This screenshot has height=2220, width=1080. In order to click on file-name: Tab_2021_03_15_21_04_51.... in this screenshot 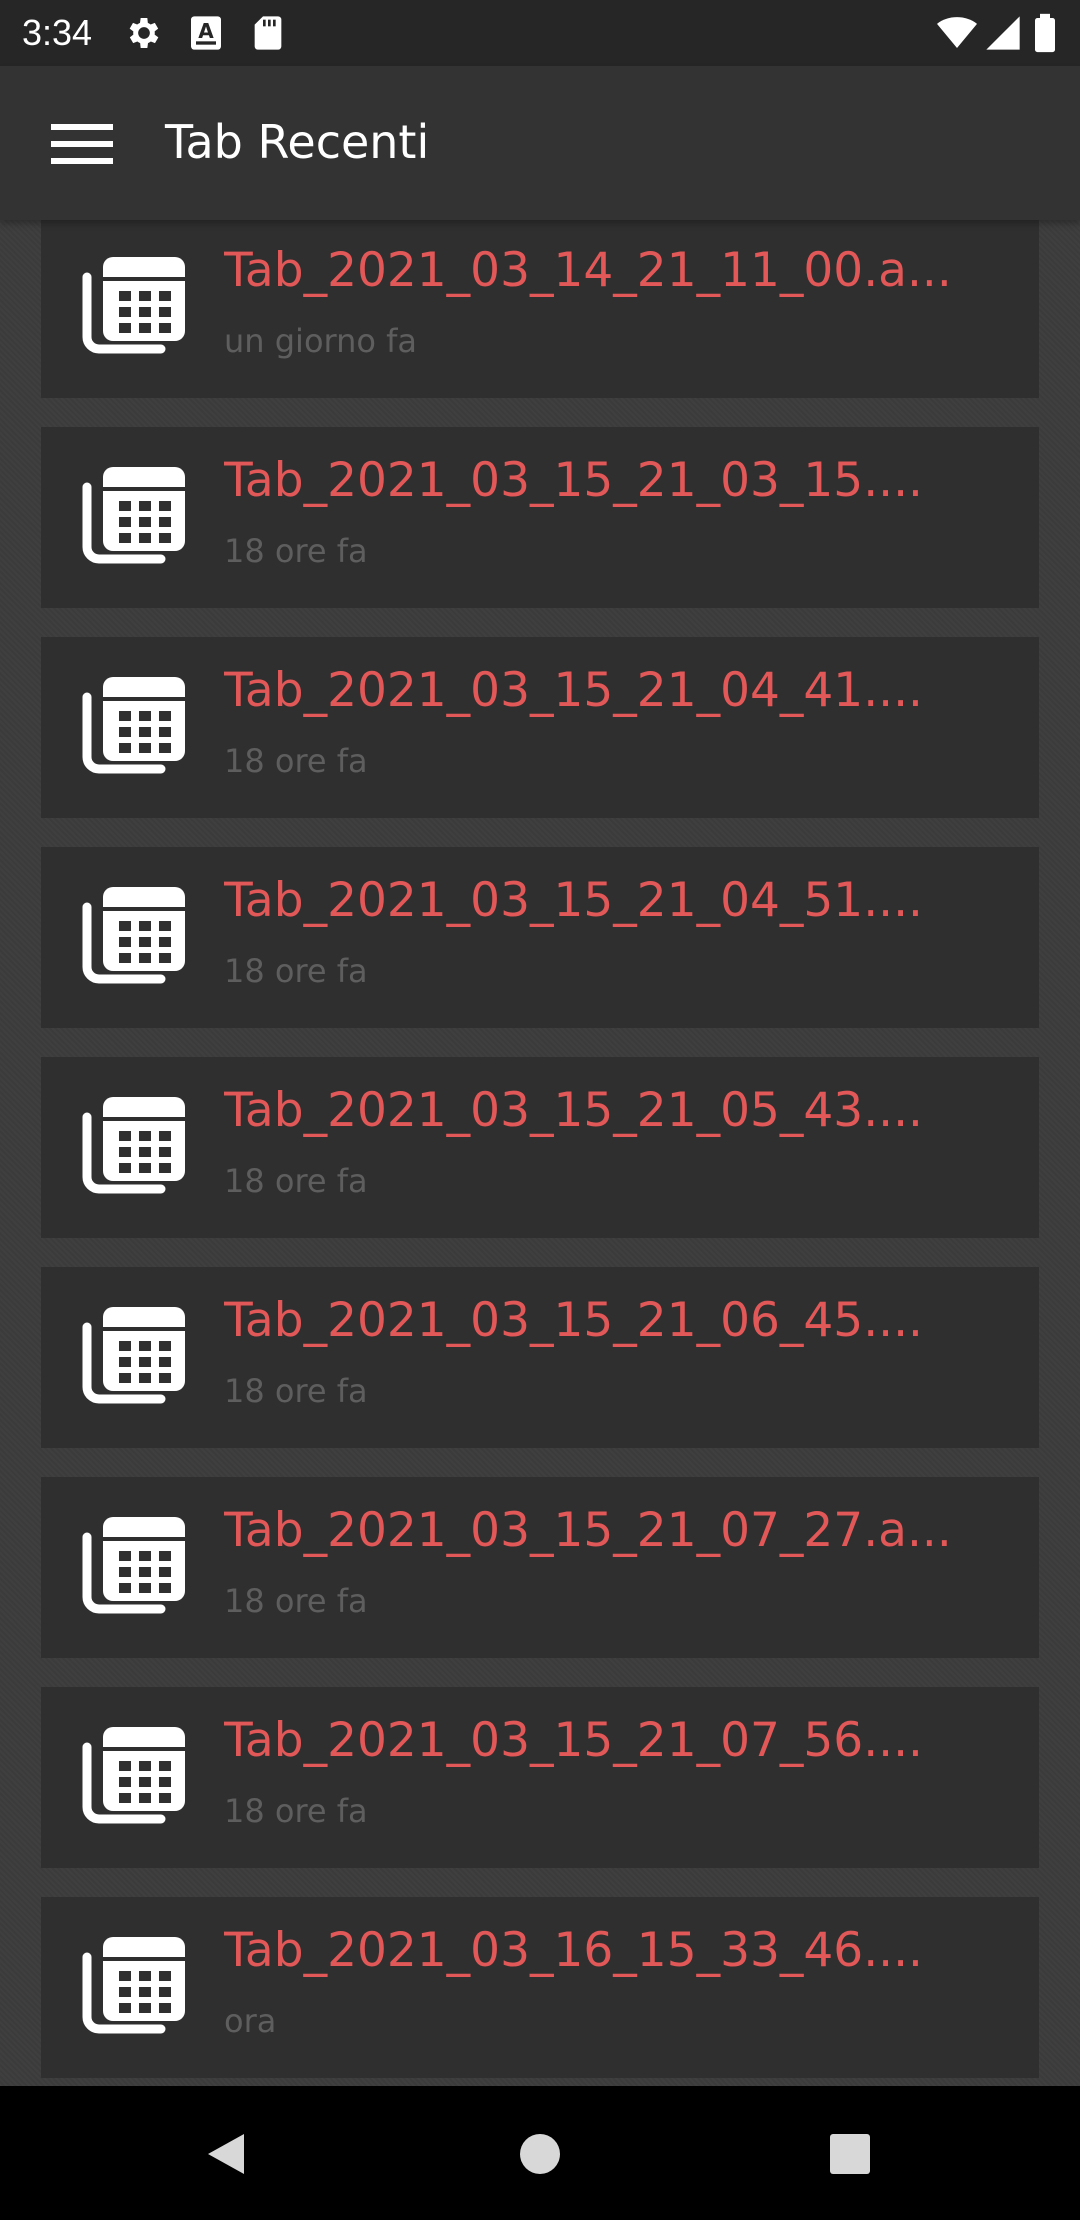, I will do `click(573, 900)`.